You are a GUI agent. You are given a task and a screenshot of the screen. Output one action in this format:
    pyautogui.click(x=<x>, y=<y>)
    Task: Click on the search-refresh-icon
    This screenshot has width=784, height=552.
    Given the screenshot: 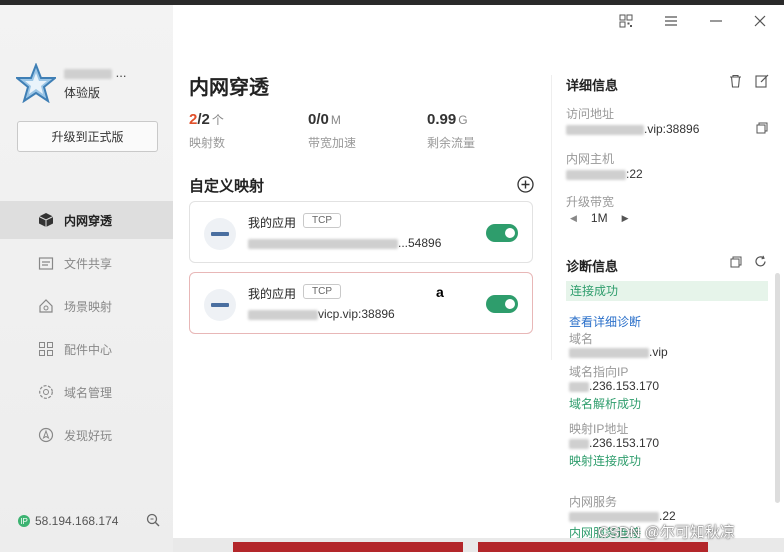 What is the action you would take?
    pyautogui.click(x=153, y=520)
    